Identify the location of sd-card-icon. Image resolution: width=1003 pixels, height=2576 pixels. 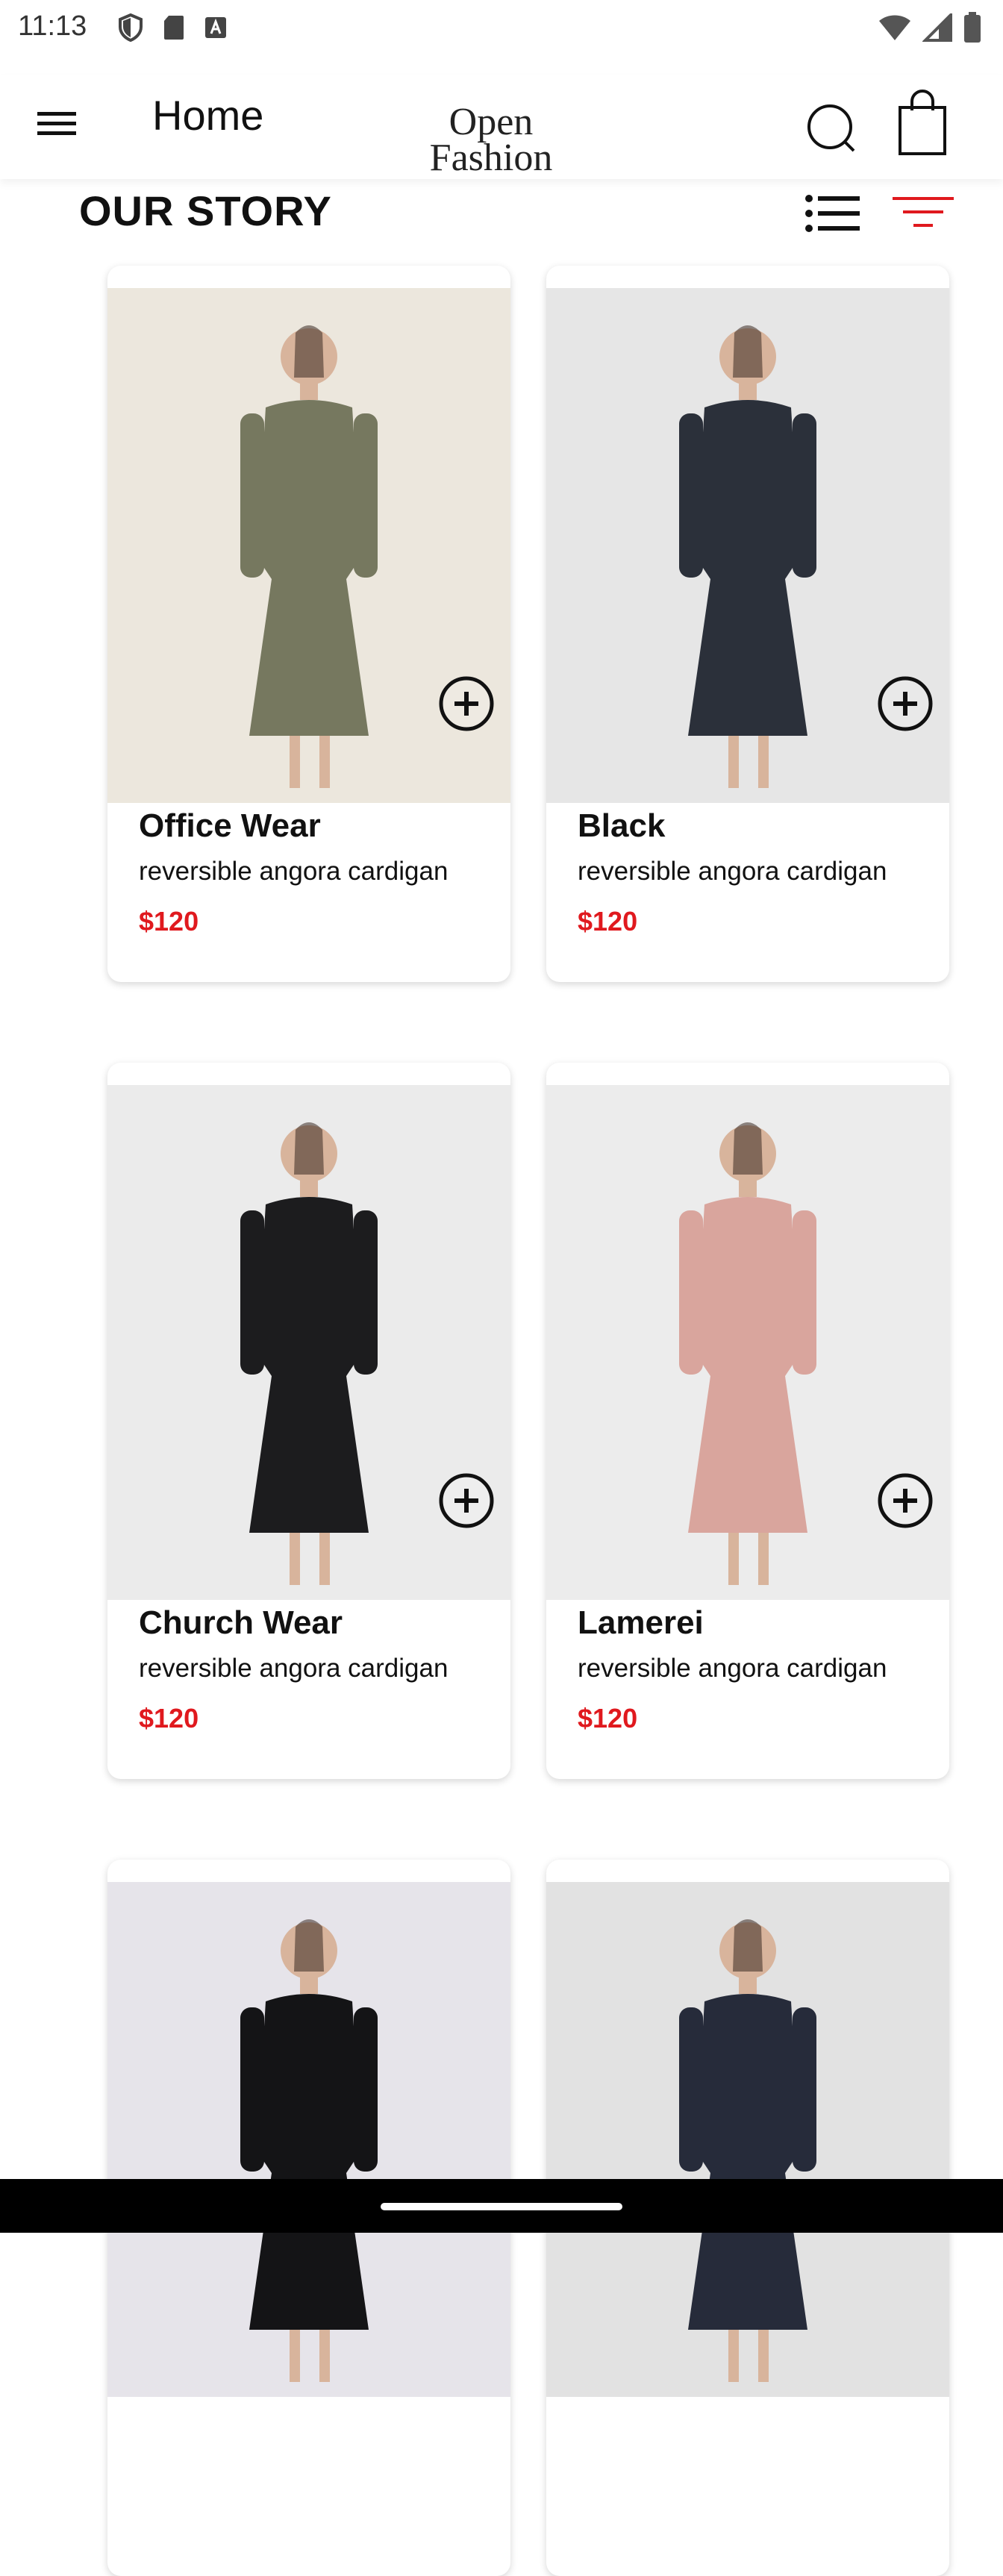
(174, 28).